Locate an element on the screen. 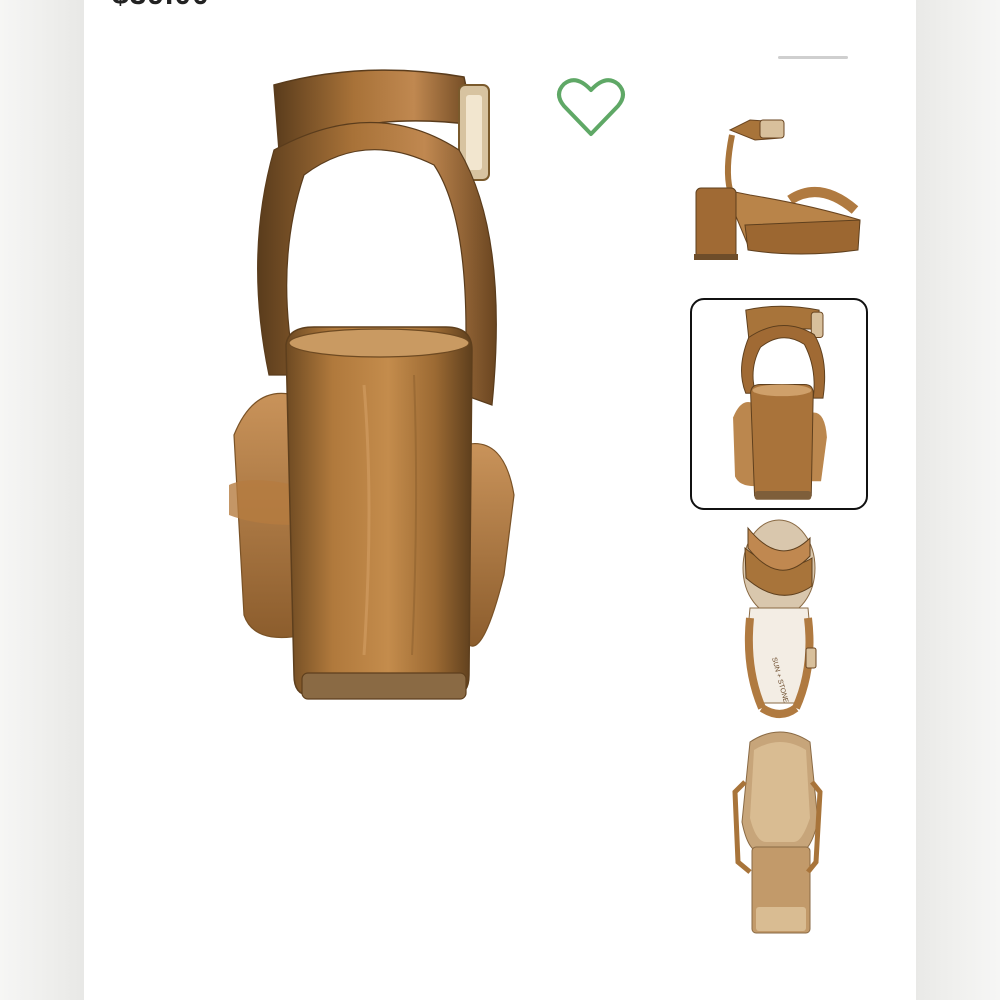 Image resolution: width=1000 pixels, height=1000 pixels. right-blurred-margin is located at coordinates (958, 500).